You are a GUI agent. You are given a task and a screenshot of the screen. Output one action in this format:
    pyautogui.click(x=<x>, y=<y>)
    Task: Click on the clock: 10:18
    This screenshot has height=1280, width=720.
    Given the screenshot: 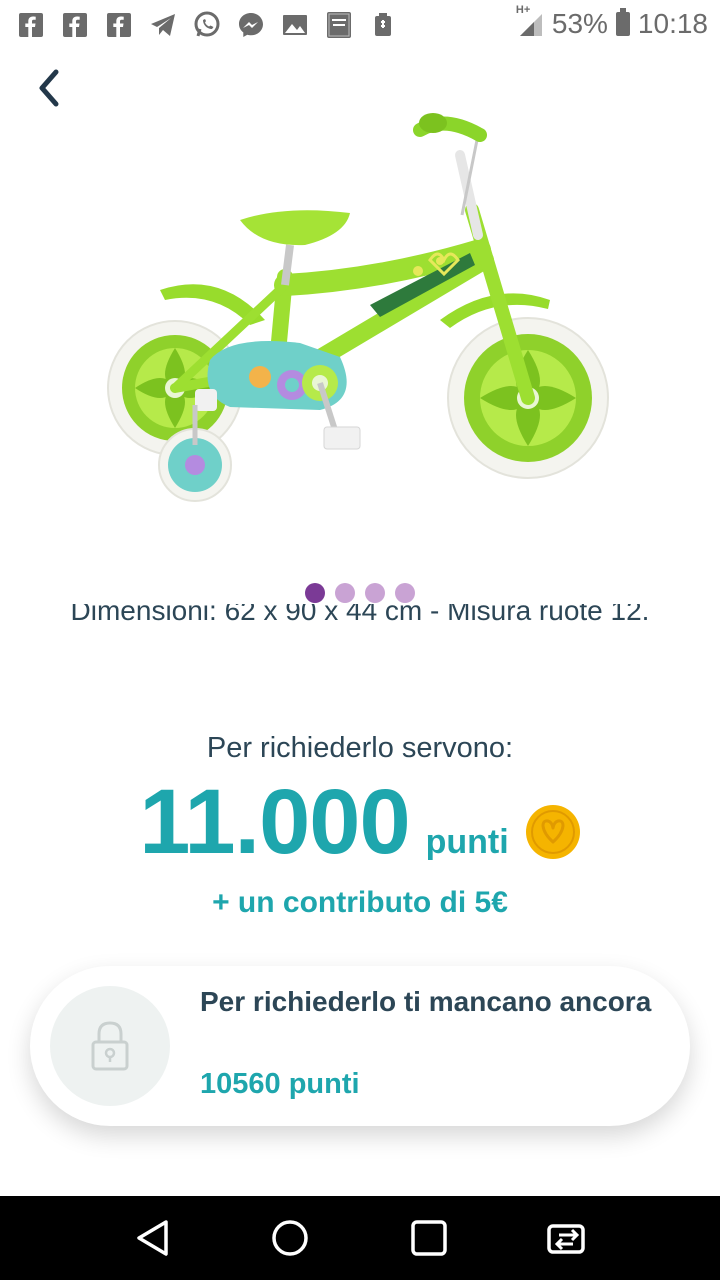 What is the action you would take?
    pyautogui.click(x=672, y=23)
    